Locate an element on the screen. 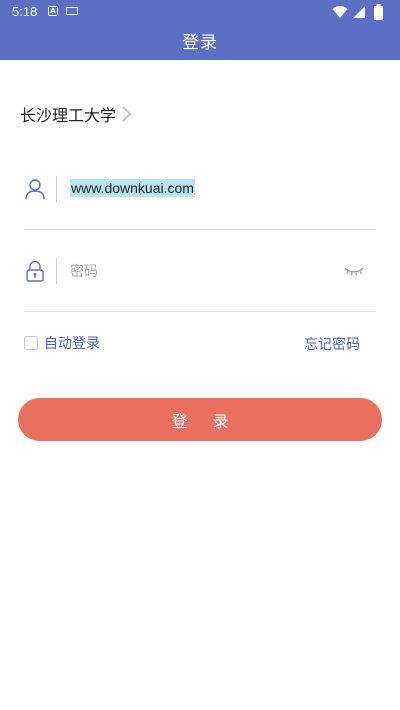 This screenshot has width=400, height=710. keyboard-icon is located at coordinates (72, 11).